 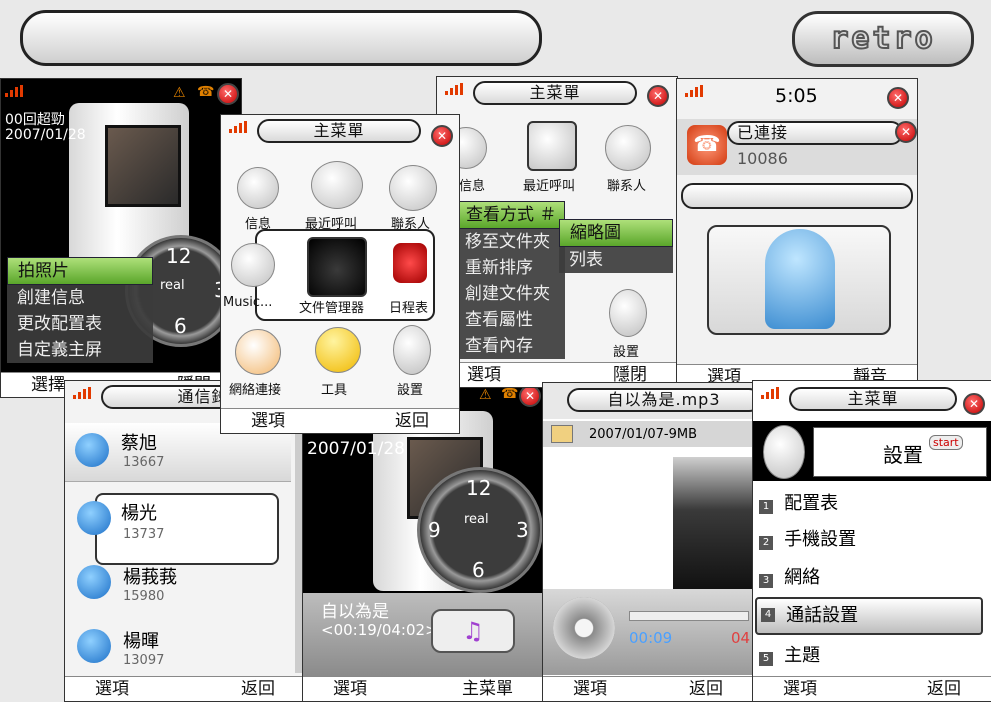 What do you see at coordinates (253, 265) in the screenshot?
I see `music-icon` at bounding box center [253, 265].